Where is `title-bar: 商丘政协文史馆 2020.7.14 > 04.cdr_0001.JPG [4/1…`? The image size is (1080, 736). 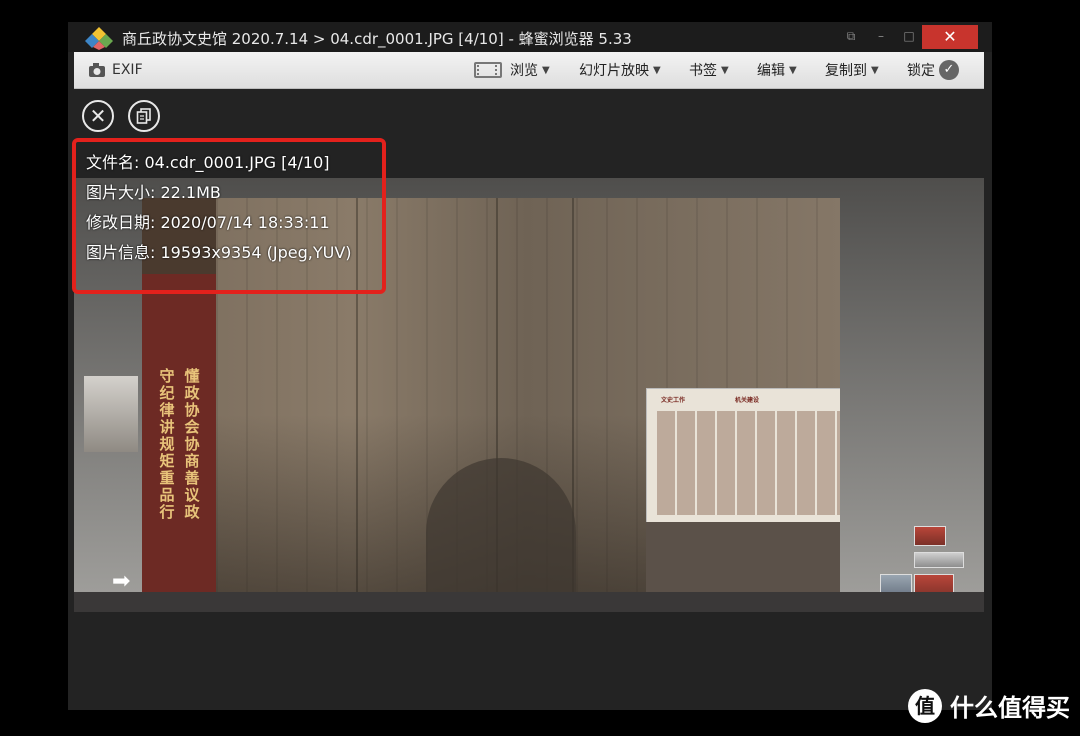 title-bar: 商丘政协文史馆 2020.7.14 > 04.cdr_0001.JPG [4/1… is located at coordinates (530, 37).